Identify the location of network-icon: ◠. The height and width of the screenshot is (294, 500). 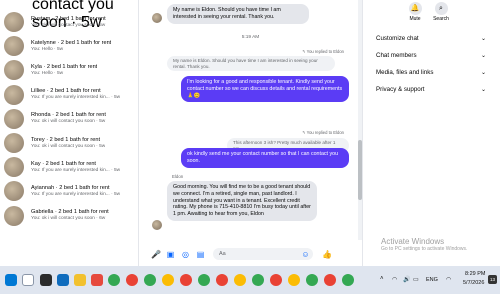
(394, 279).